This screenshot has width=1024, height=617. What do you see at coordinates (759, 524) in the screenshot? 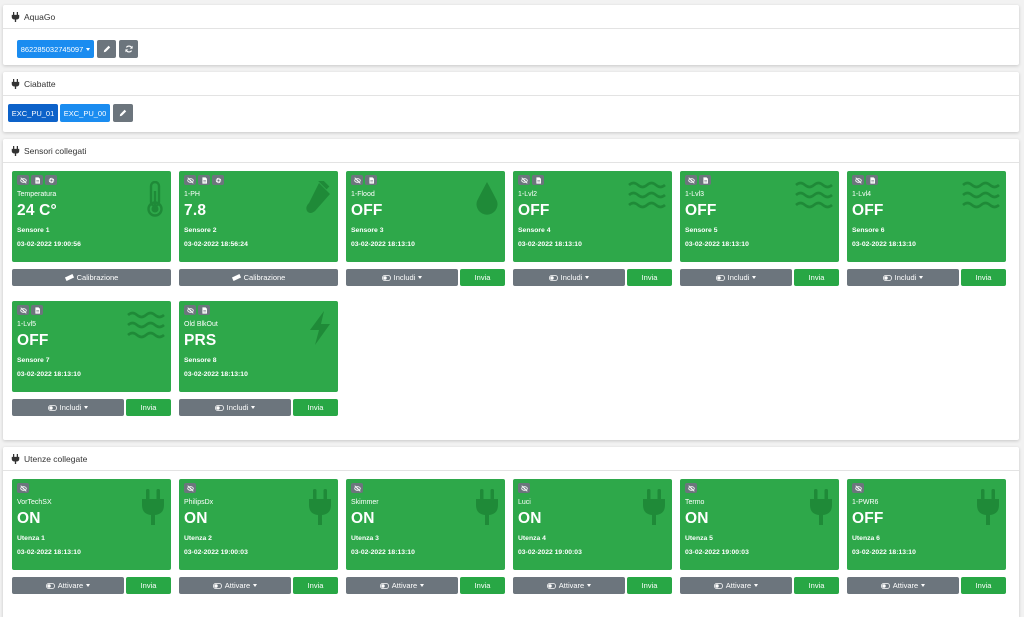
I see `tile-card: Termo ON Utenza 5 03-02-2022 19:00:03` at bounding box center [759, 524].